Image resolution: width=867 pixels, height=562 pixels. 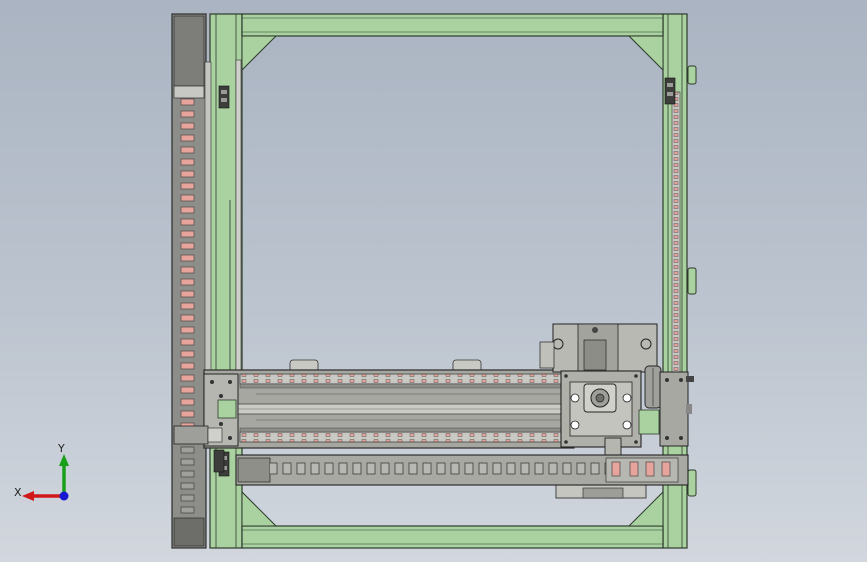 I want to click on y-axis-label: Y, so click(x=61, y=448).